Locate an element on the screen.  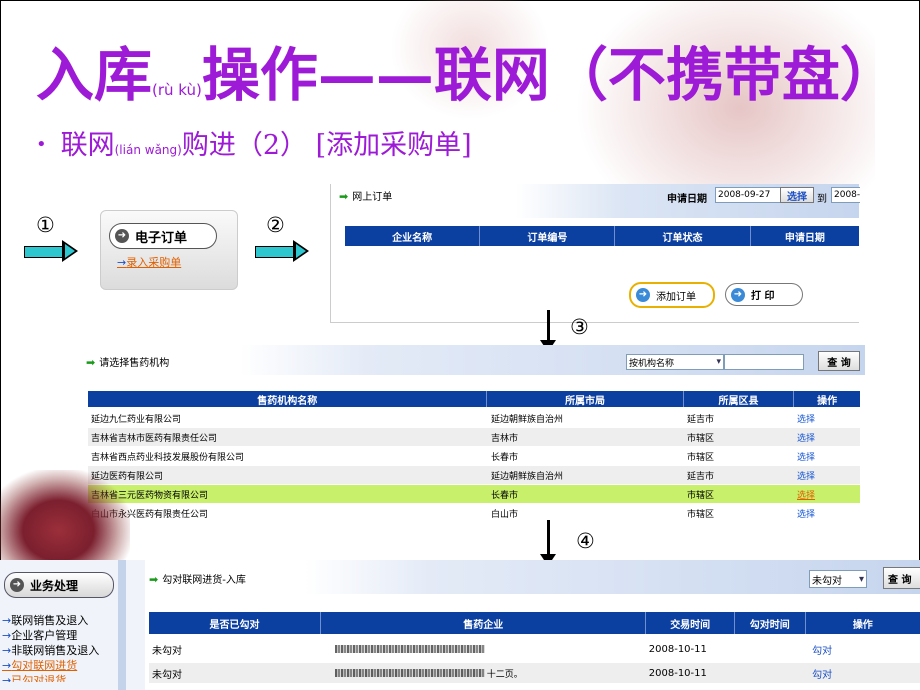
org-name-cell: 延边九仁药业有限公司 is located at coordinates (136, 419).